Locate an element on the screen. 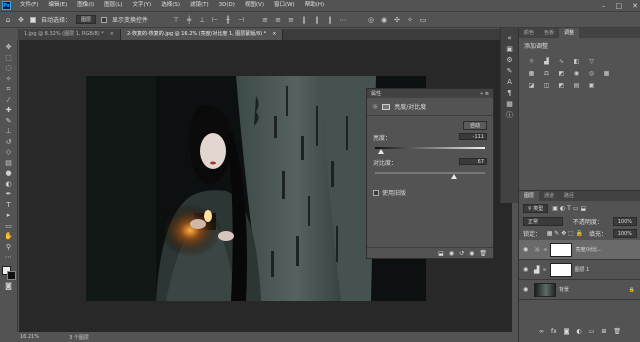 The height and width of the screenshot is (342, 640). home-icon: ⌂ is located at coordinates (8, 20).